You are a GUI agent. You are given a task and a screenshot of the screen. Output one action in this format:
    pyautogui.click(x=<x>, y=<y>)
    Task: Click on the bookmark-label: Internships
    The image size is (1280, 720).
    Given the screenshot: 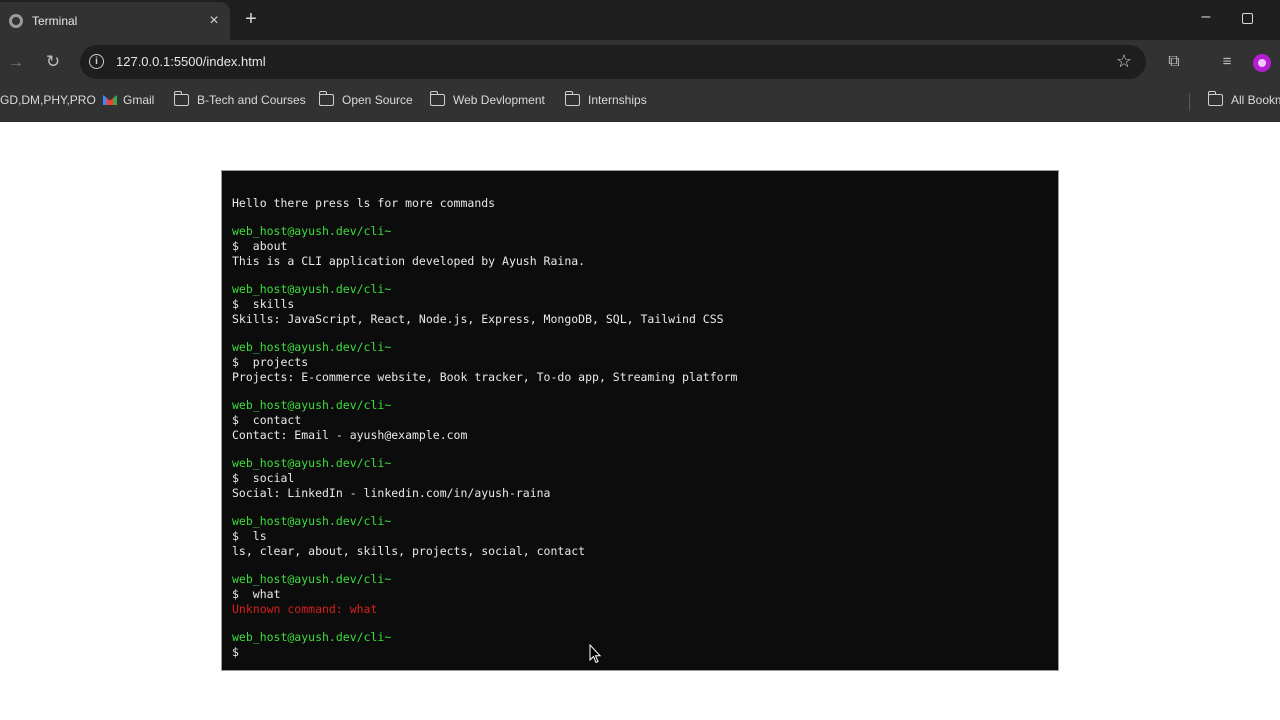 What is the action you would take?
    pyautogui.click(x=617, y=100)
    